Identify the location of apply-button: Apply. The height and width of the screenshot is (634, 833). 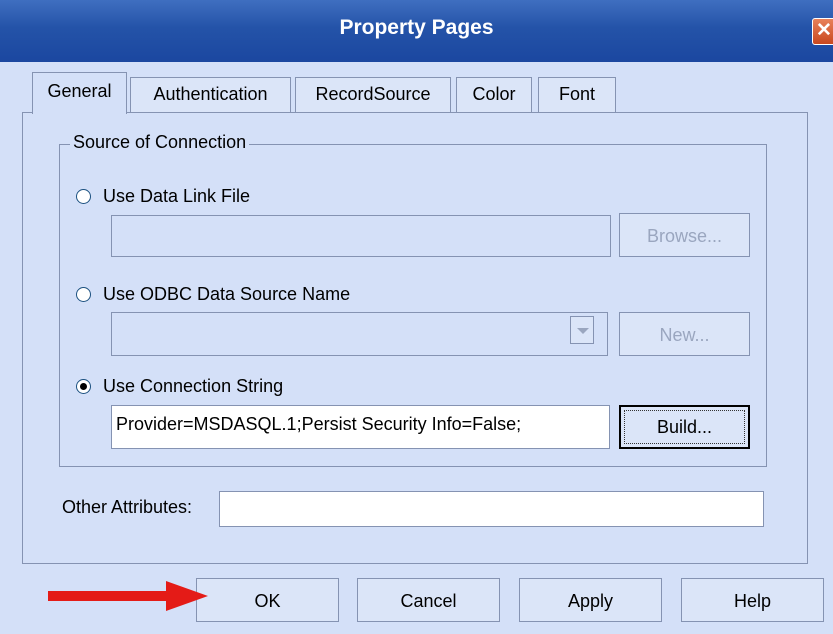
(590, 600).